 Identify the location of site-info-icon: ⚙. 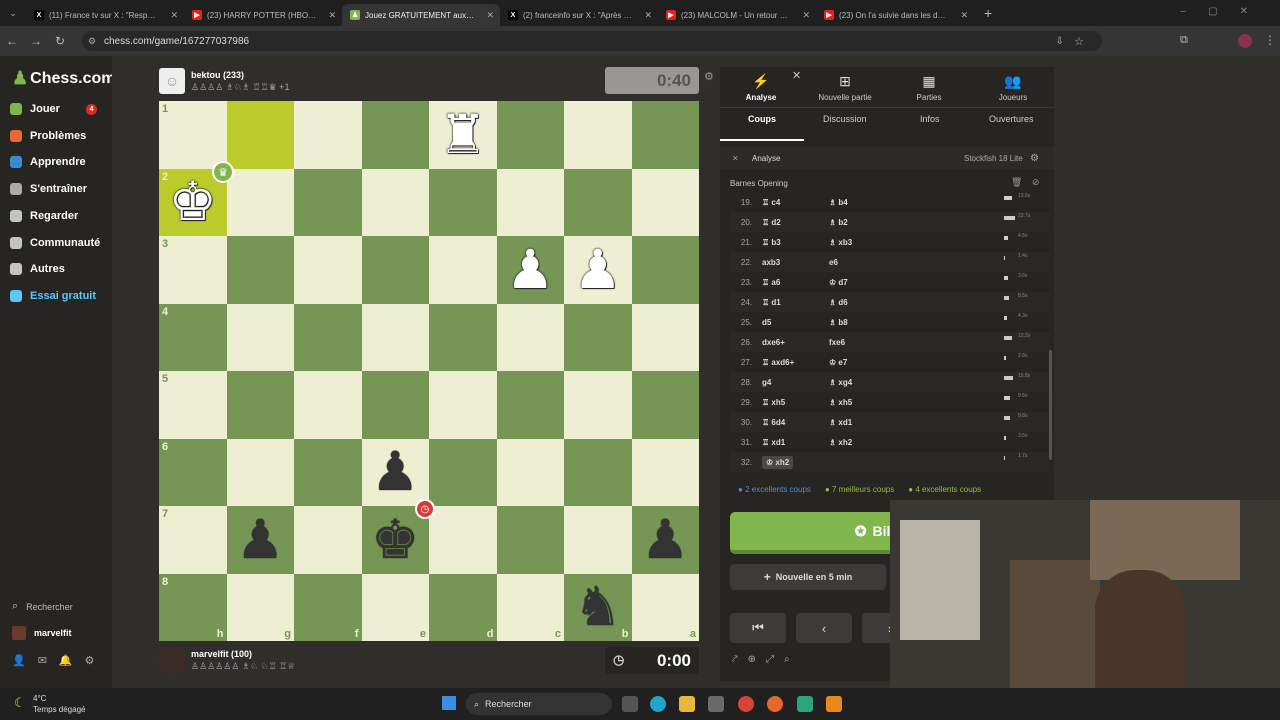
(92, 41).